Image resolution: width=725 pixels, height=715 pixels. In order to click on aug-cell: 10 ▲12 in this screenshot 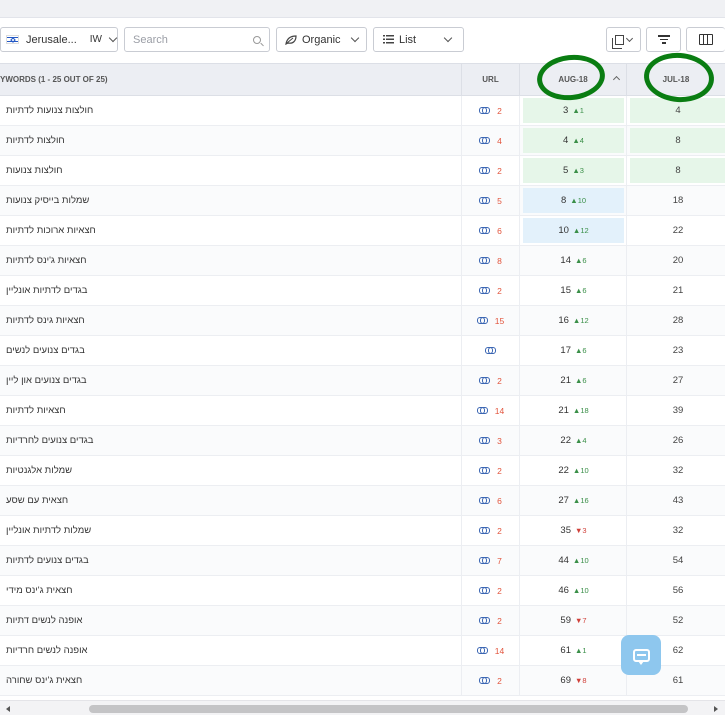, I will do `click(572, 230)`.